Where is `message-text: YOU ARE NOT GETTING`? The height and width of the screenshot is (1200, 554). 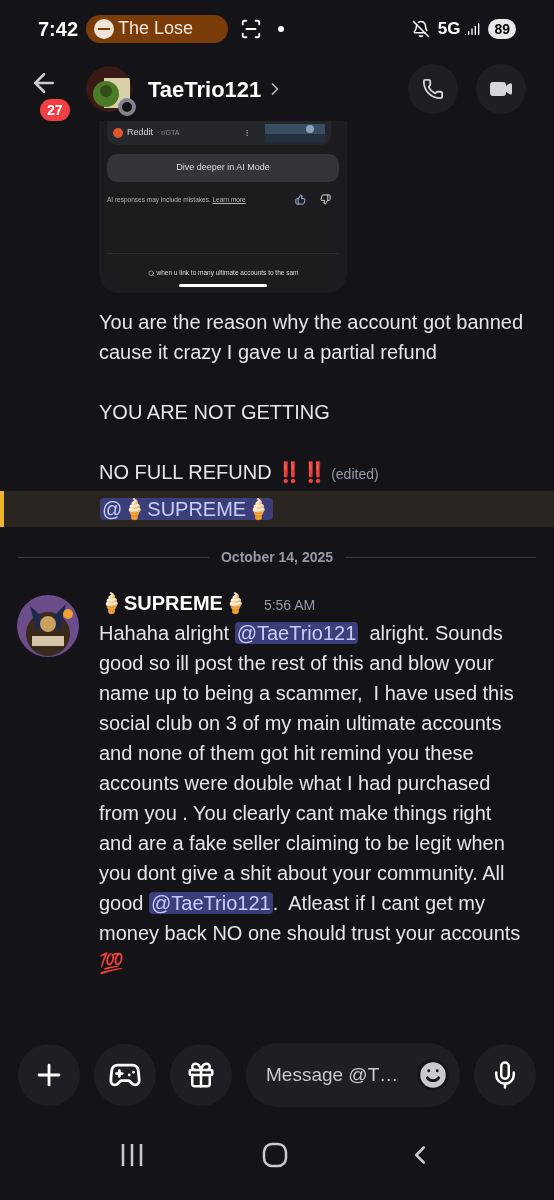 message-text: YOU ARE NOT GETTING is located at coordinates (215, 412).